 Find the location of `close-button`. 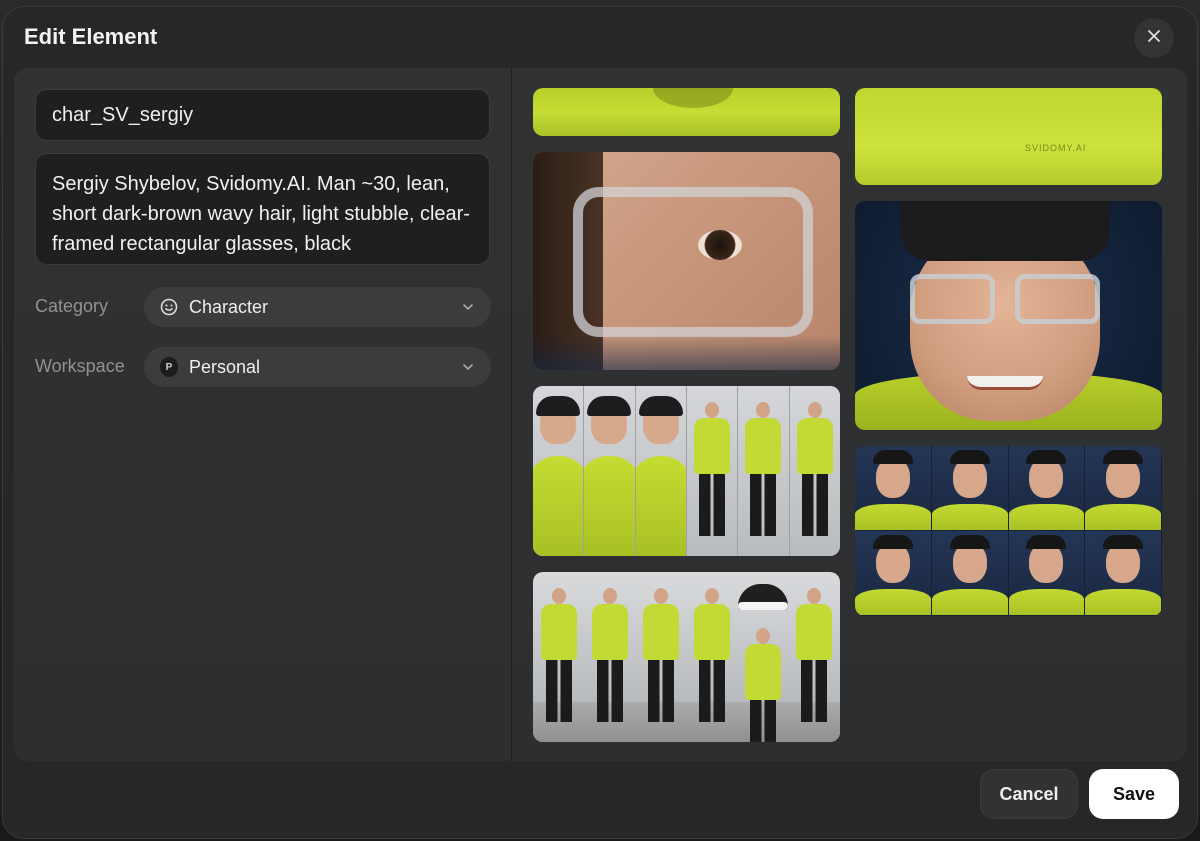

close-button is located at coordinates (1154, 38).